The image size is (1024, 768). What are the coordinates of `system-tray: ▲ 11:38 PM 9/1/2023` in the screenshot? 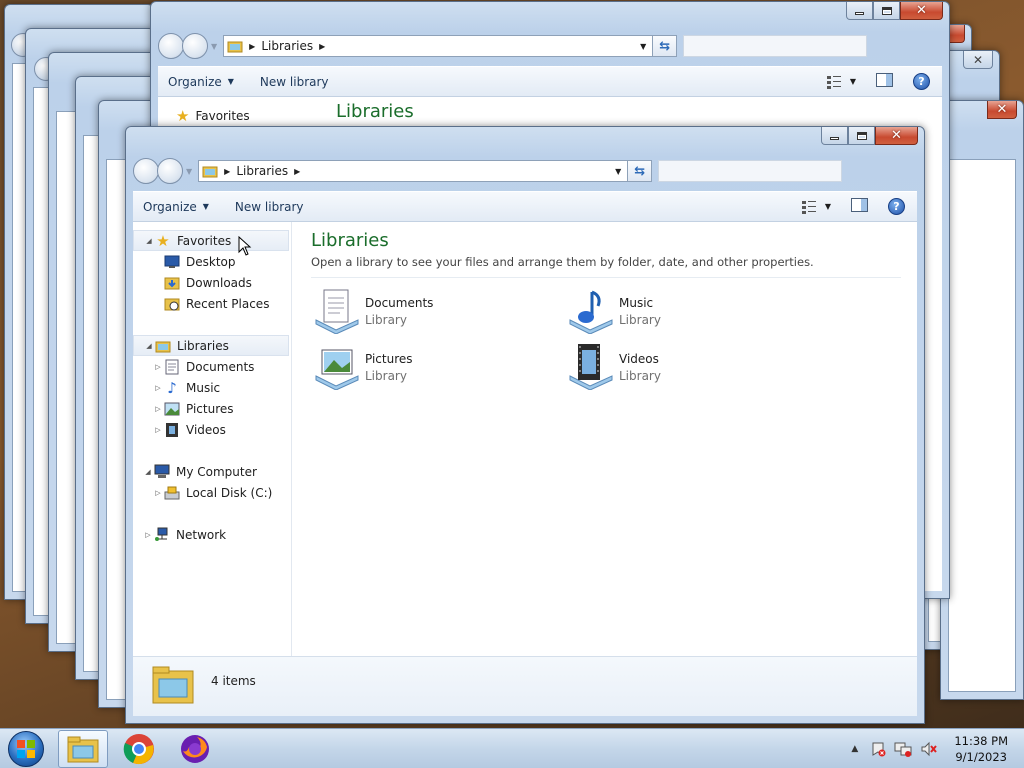 It's located at (937, 748).